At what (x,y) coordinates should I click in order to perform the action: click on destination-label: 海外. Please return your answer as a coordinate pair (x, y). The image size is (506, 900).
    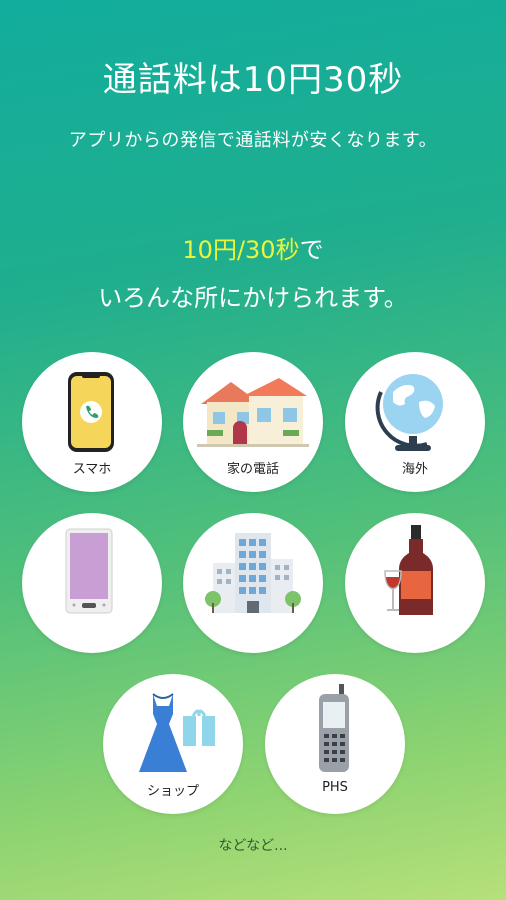
    Looking at the image, I should click on (414, 469).